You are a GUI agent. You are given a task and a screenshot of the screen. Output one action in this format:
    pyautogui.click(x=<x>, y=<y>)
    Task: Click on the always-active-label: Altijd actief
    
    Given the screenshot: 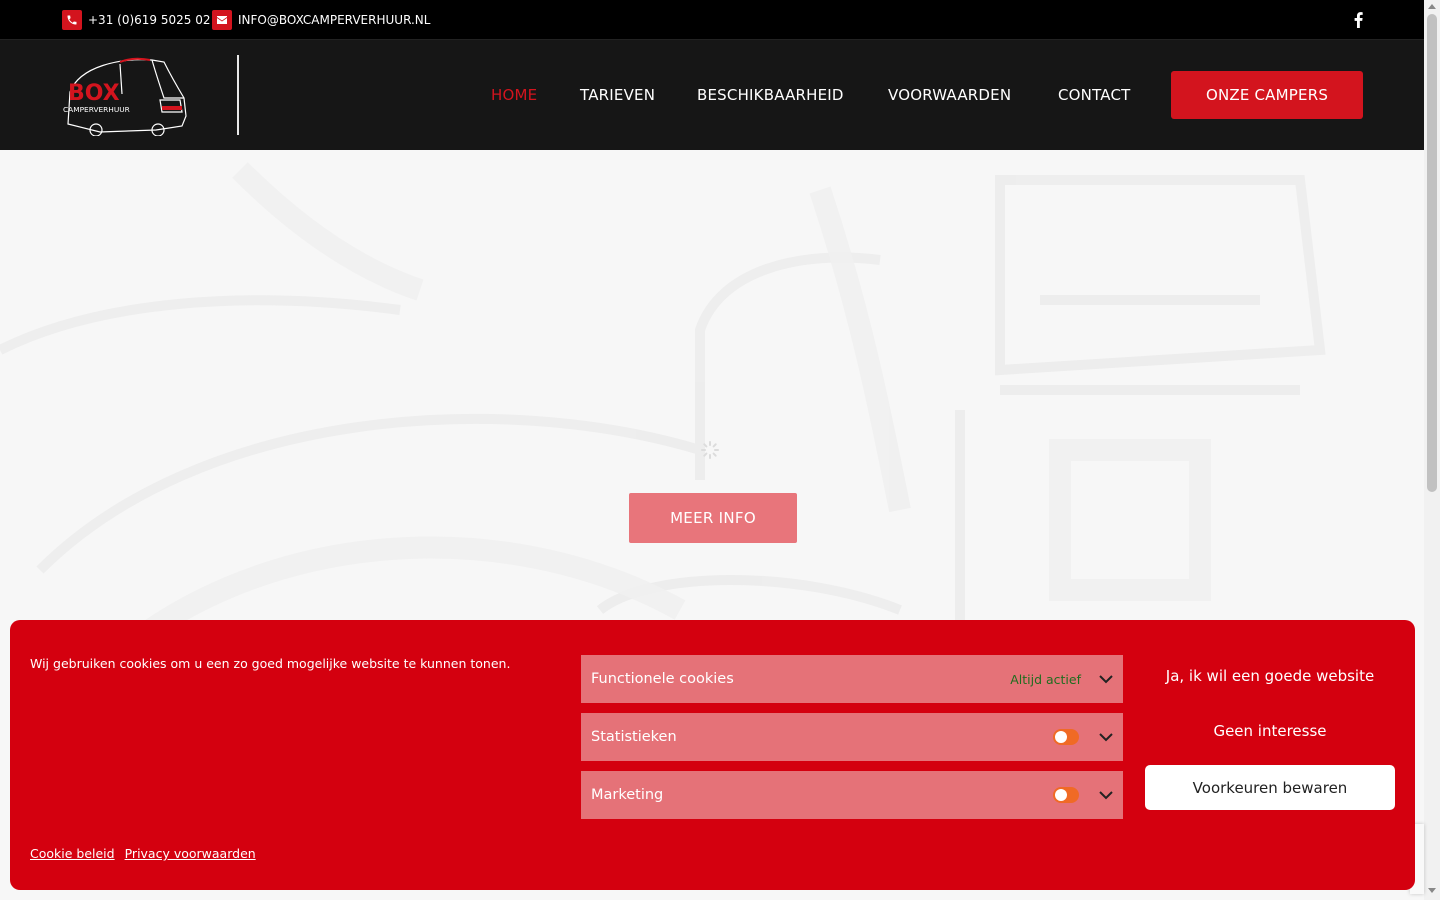 What is the action you would take?
    pyautogui.click(x=1045, y=679)
    